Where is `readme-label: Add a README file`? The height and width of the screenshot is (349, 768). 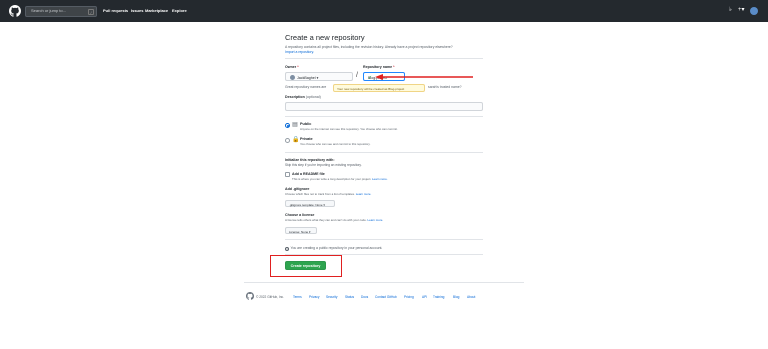
readme-label: Add a README file is located at coordinates (308, 174).